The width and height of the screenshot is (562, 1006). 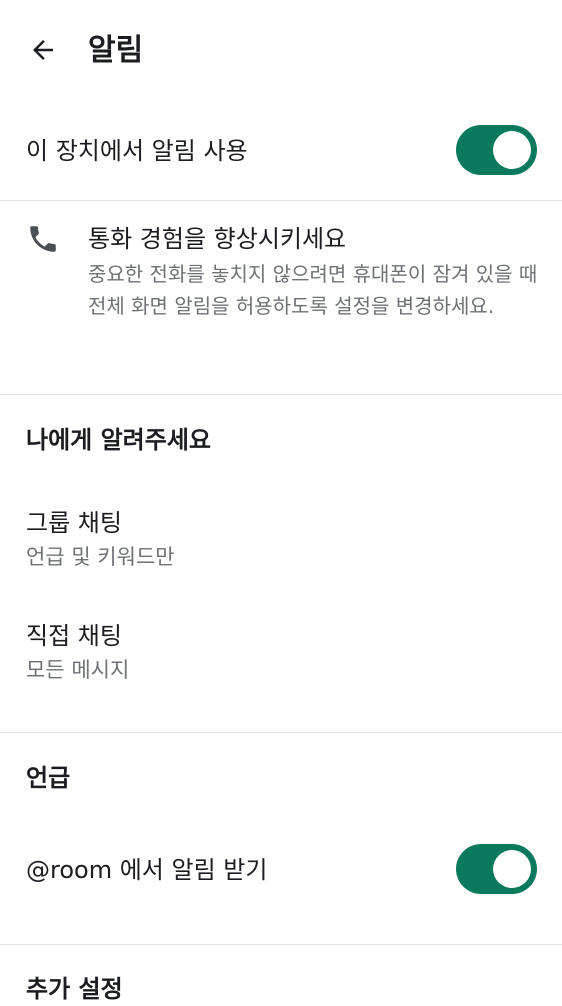 I want to click on setting-title: 직접 채팅, so click(x=74, y=636).